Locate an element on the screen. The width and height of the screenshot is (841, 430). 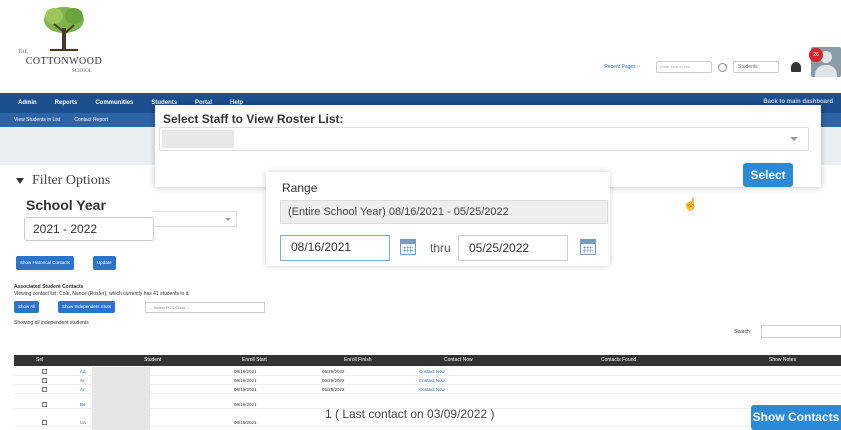
col-enroll-finish: Enroll Finish is located at coordinates (358, 360).